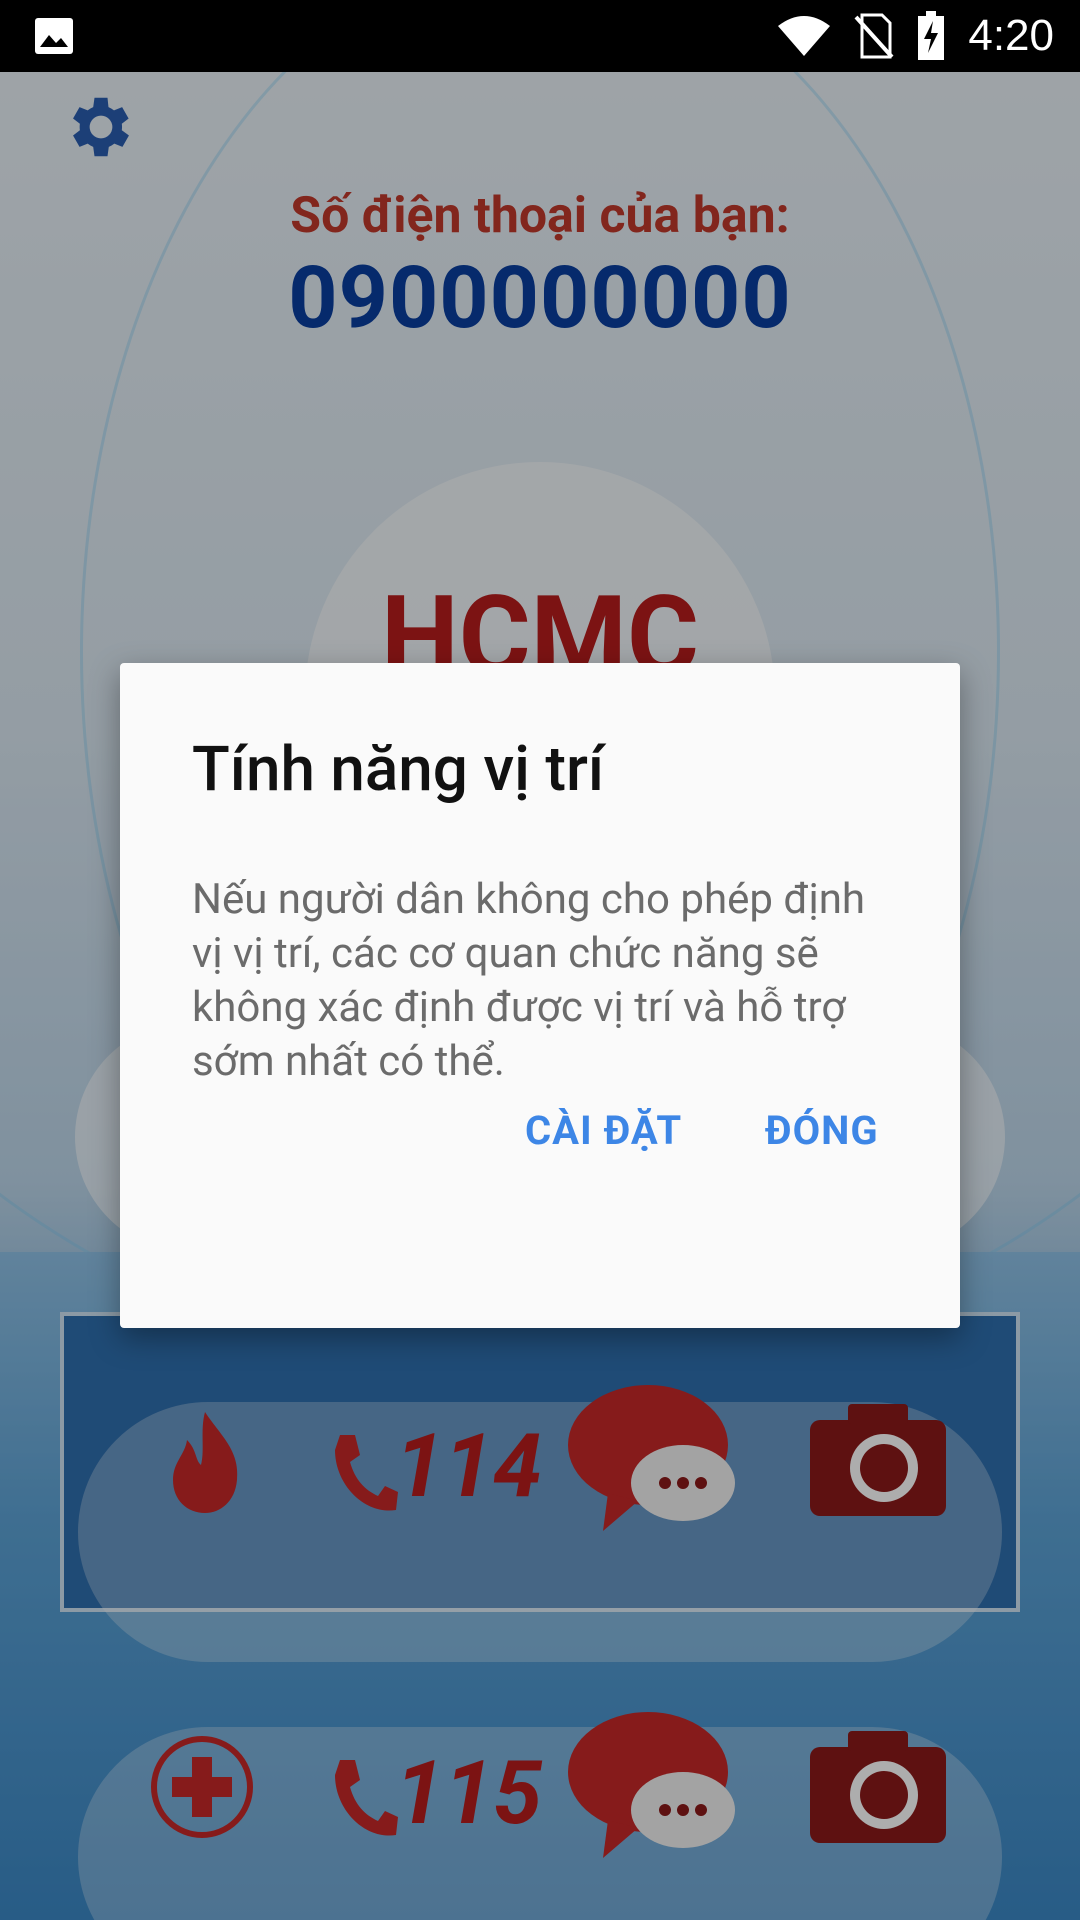 This screenshot has width=1080, height=1920. I want to click on no-sim-icon, so click(874, 36).